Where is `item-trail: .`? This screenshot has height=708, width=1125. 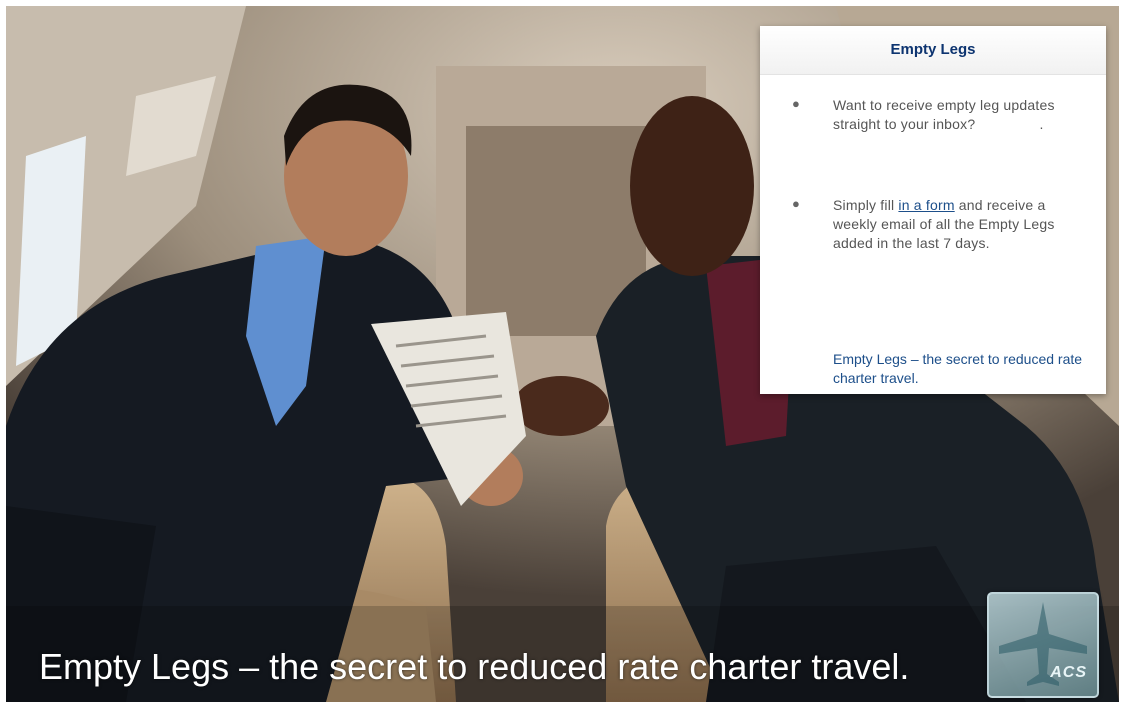 item-trail: . is located at coordinates (1041, 124).